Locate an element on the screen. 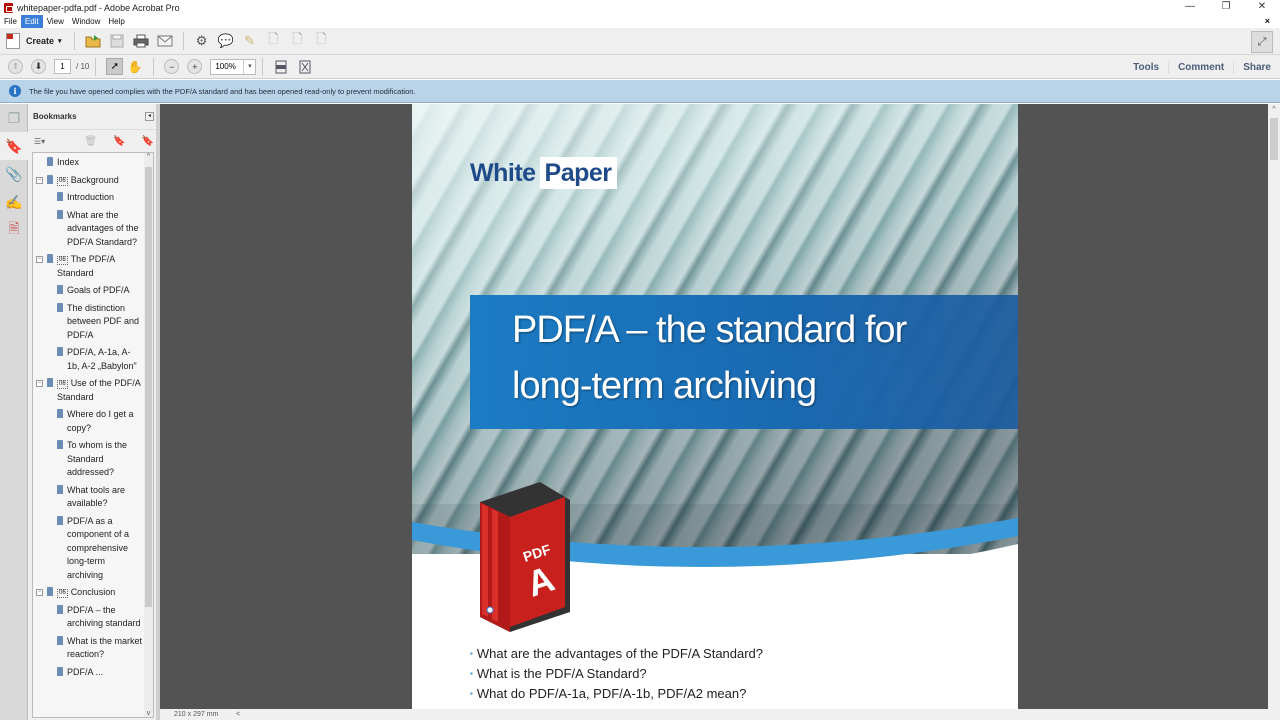  comment-link: Comment is located at coordinates (1200, 67).